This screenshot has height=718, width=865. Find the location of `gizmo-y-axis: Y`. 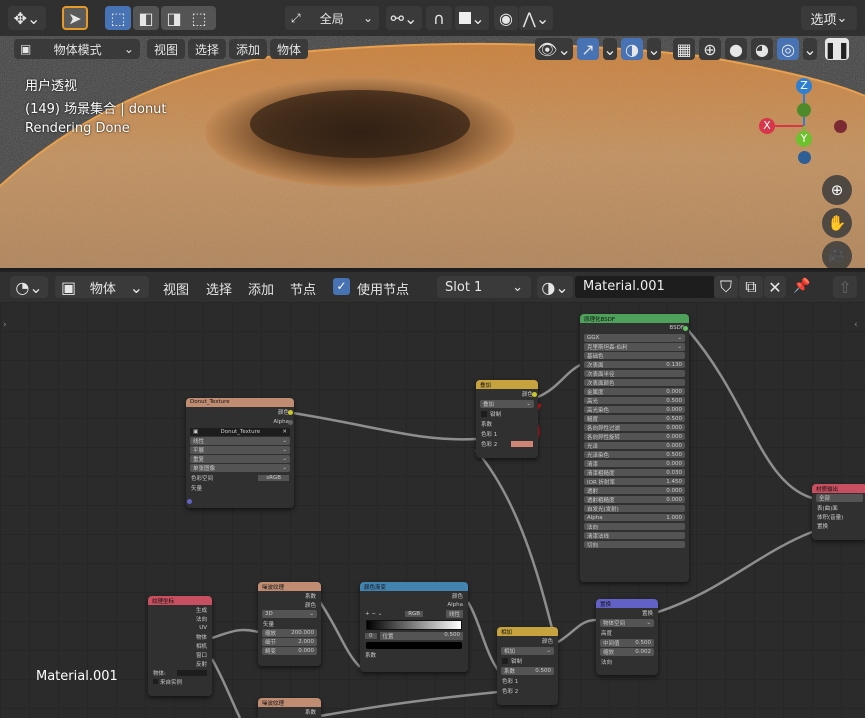

gizmo-y-axis: Y is located at coordinates (804, 139).